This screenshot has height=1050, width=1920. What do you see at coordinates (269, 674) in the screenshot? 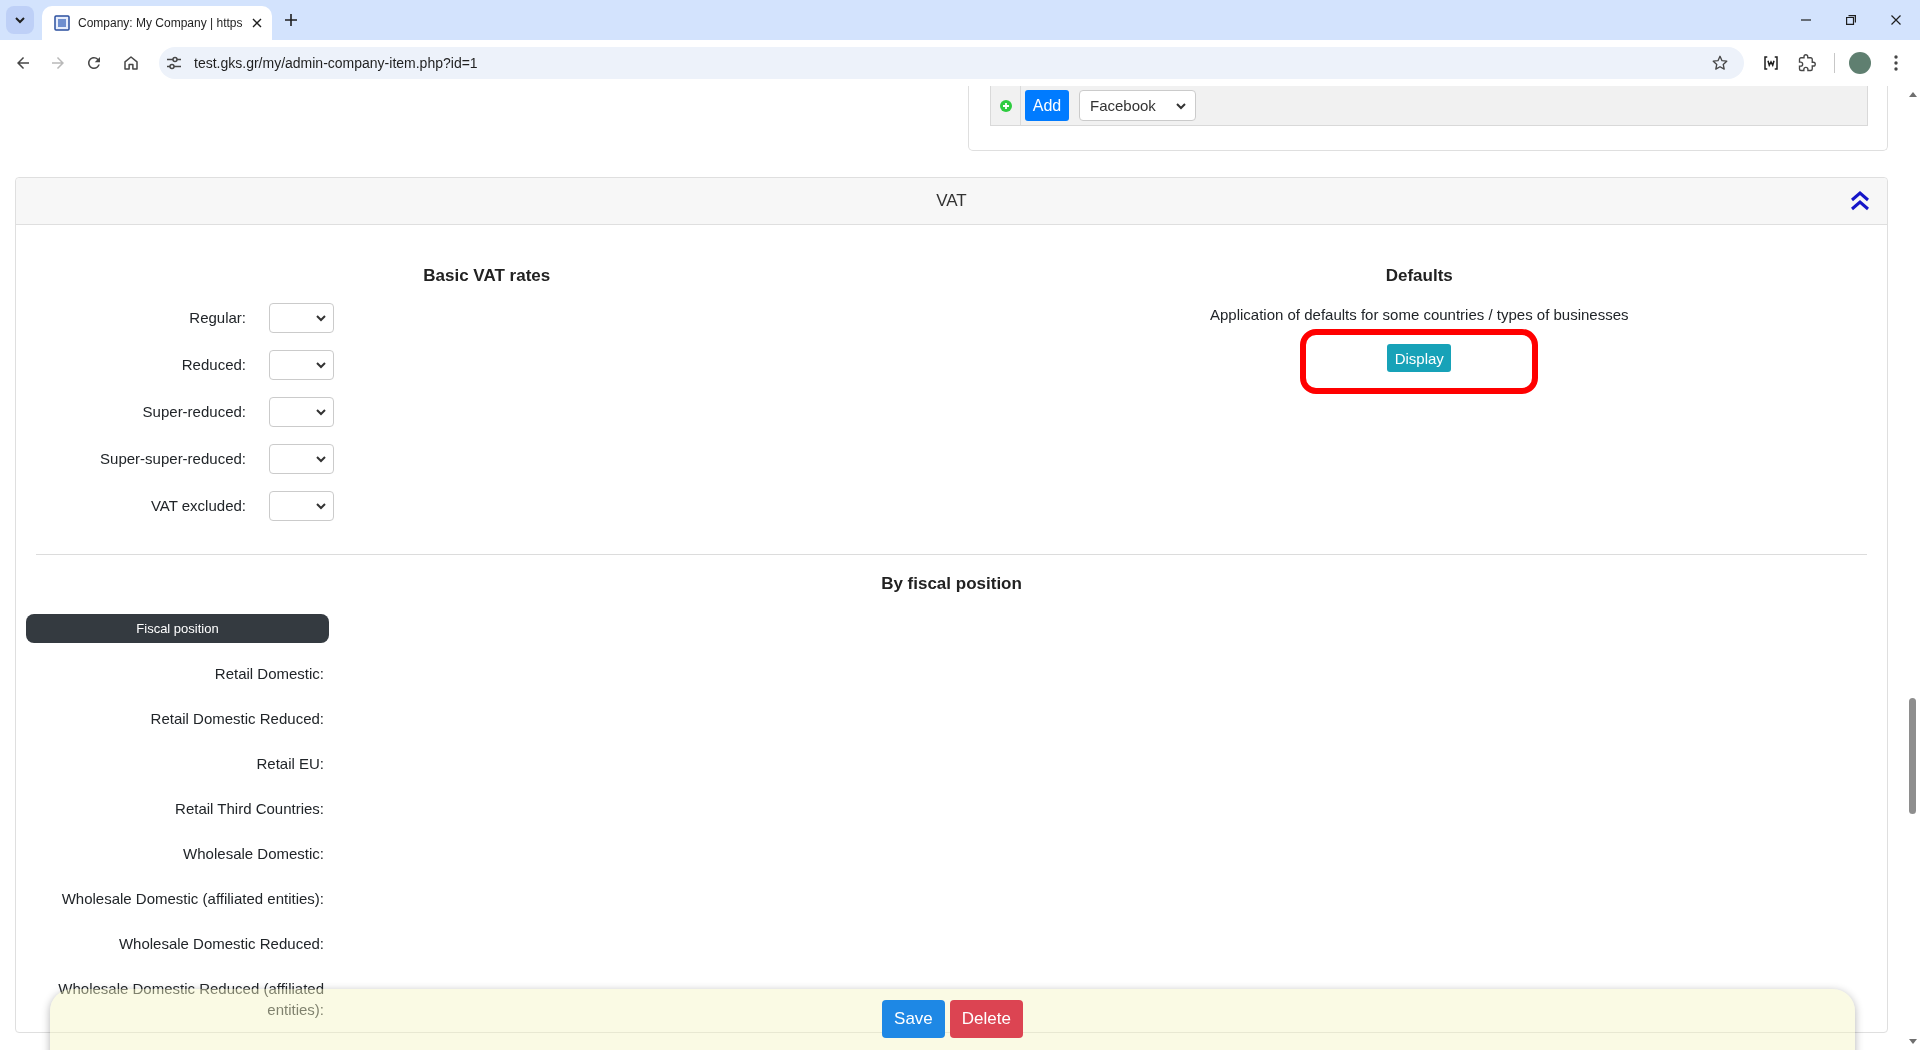
I see `field-label: Retail Domestic:` at bounding box center [269, 674].